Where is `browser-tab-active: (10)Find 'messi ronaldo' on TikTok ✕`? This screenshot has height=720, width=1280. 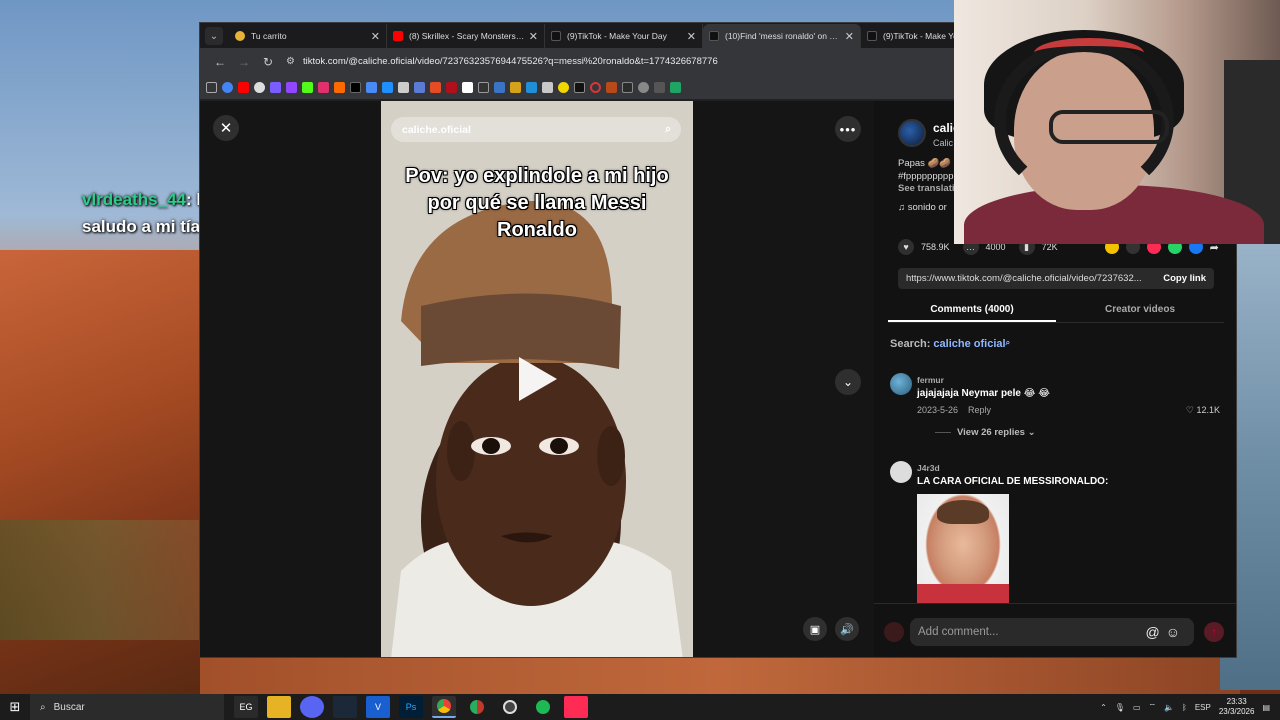 browser-tab-active: (10)Find 'messi ronaldo' on TikTok ✕ is located at coordinates (782, 36).